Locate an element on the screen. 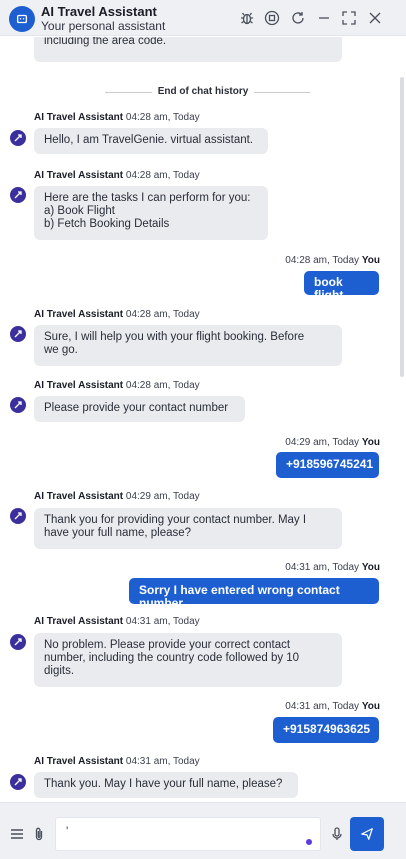 This screenshot has width=406, height=859. typing-indicator is located at coordinates (309, 842).